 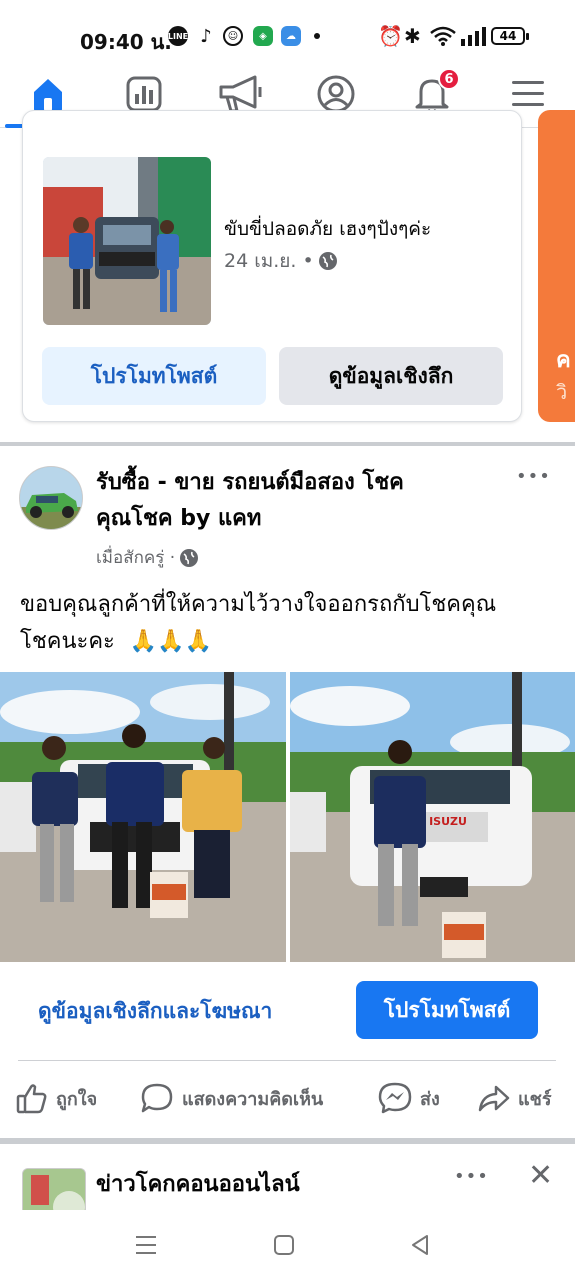 I want to click on android-navigation-bar, so click(x=287, y=1245).